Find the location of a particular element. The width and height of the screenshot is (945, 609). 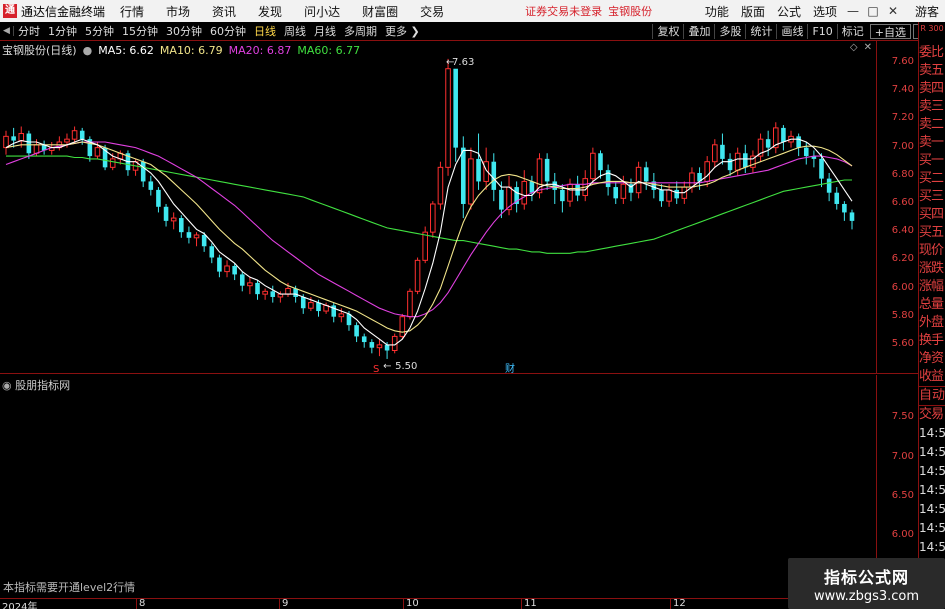

tab-60min: 60分钟 is located at coordinates (228, 31).